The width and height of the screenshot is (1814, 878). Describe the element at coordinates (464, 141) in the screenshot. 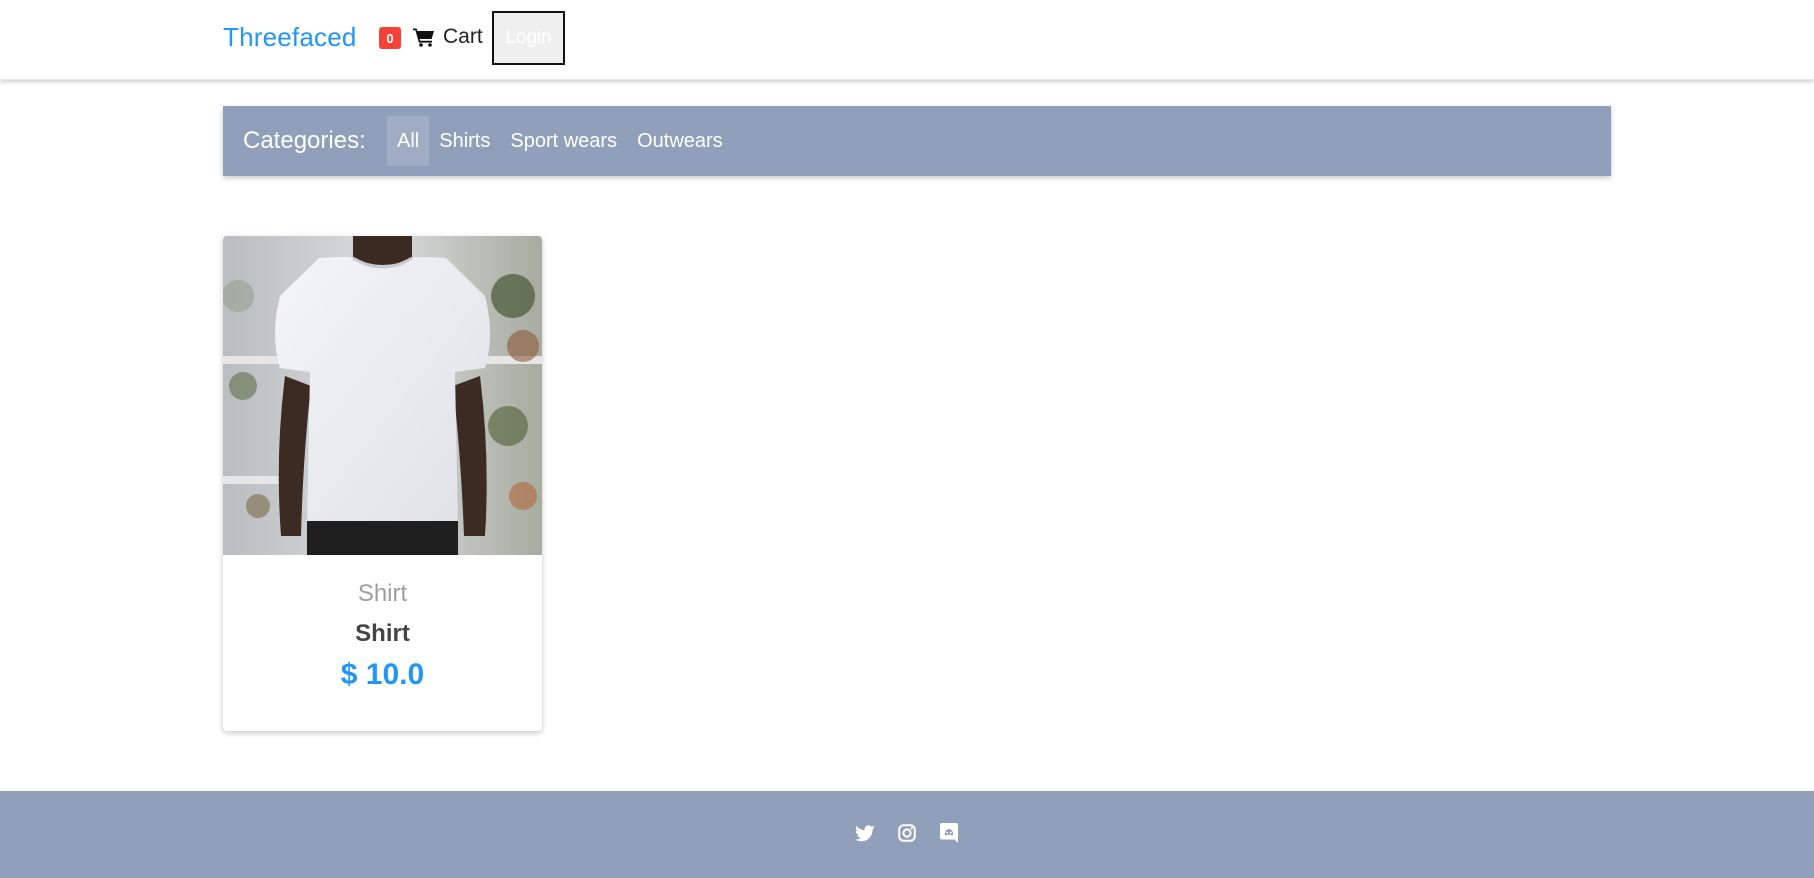

I see `category-item-shirts: Shirts` at that location.